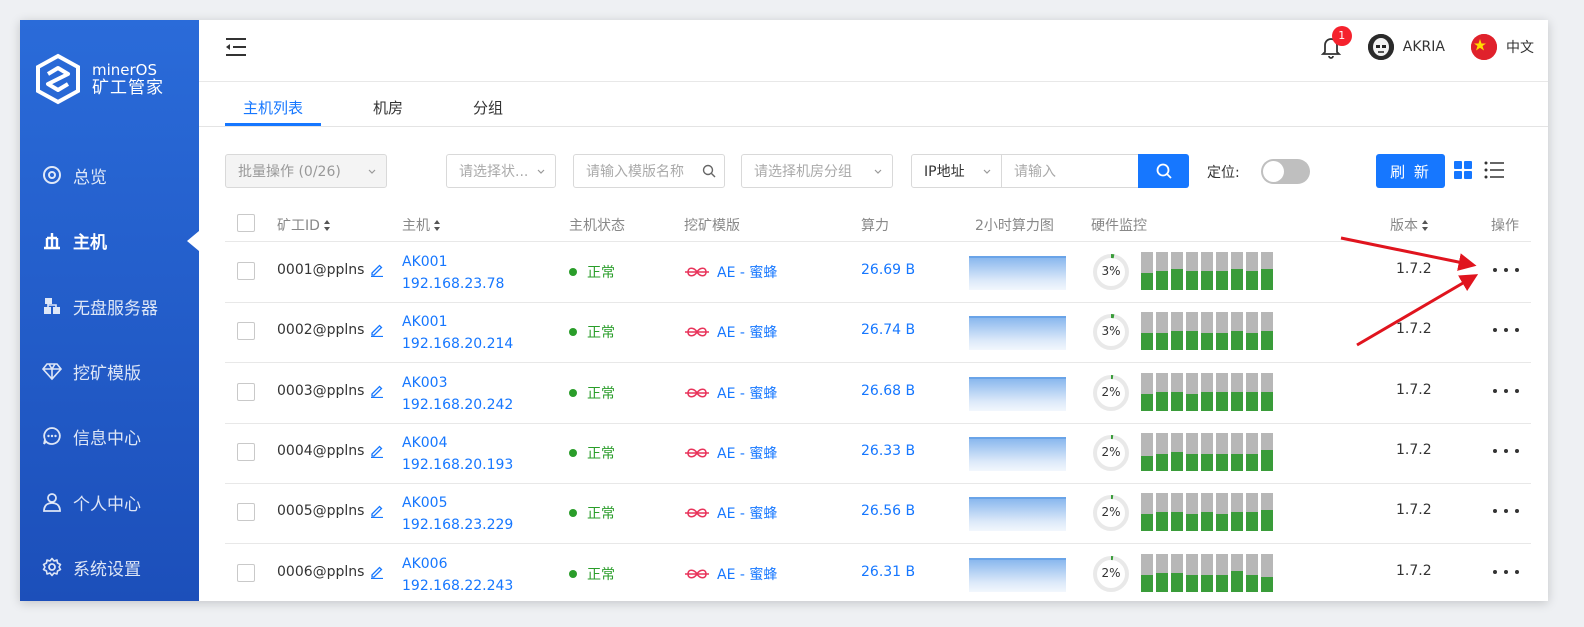  Describe the element at coordinates (304, 225) in the screenshot. I see `column-header-miner-id: 矿工ID` at that location.